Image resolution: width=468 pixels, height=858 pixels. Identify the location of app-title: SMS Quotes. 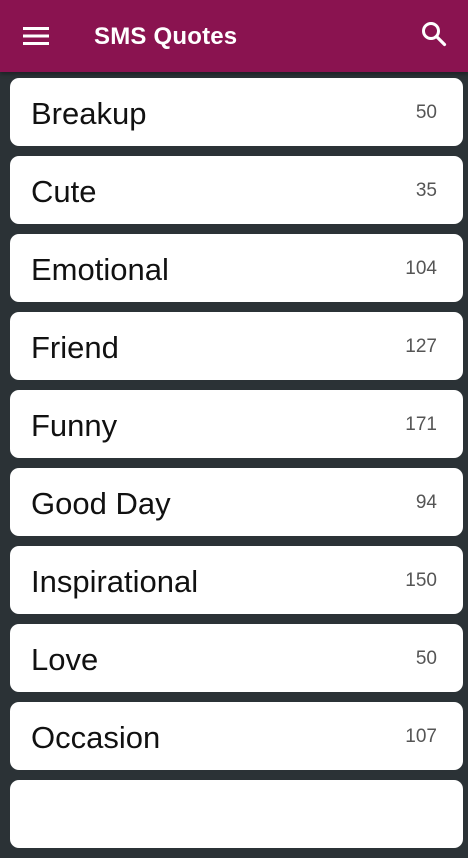
(166, 36).